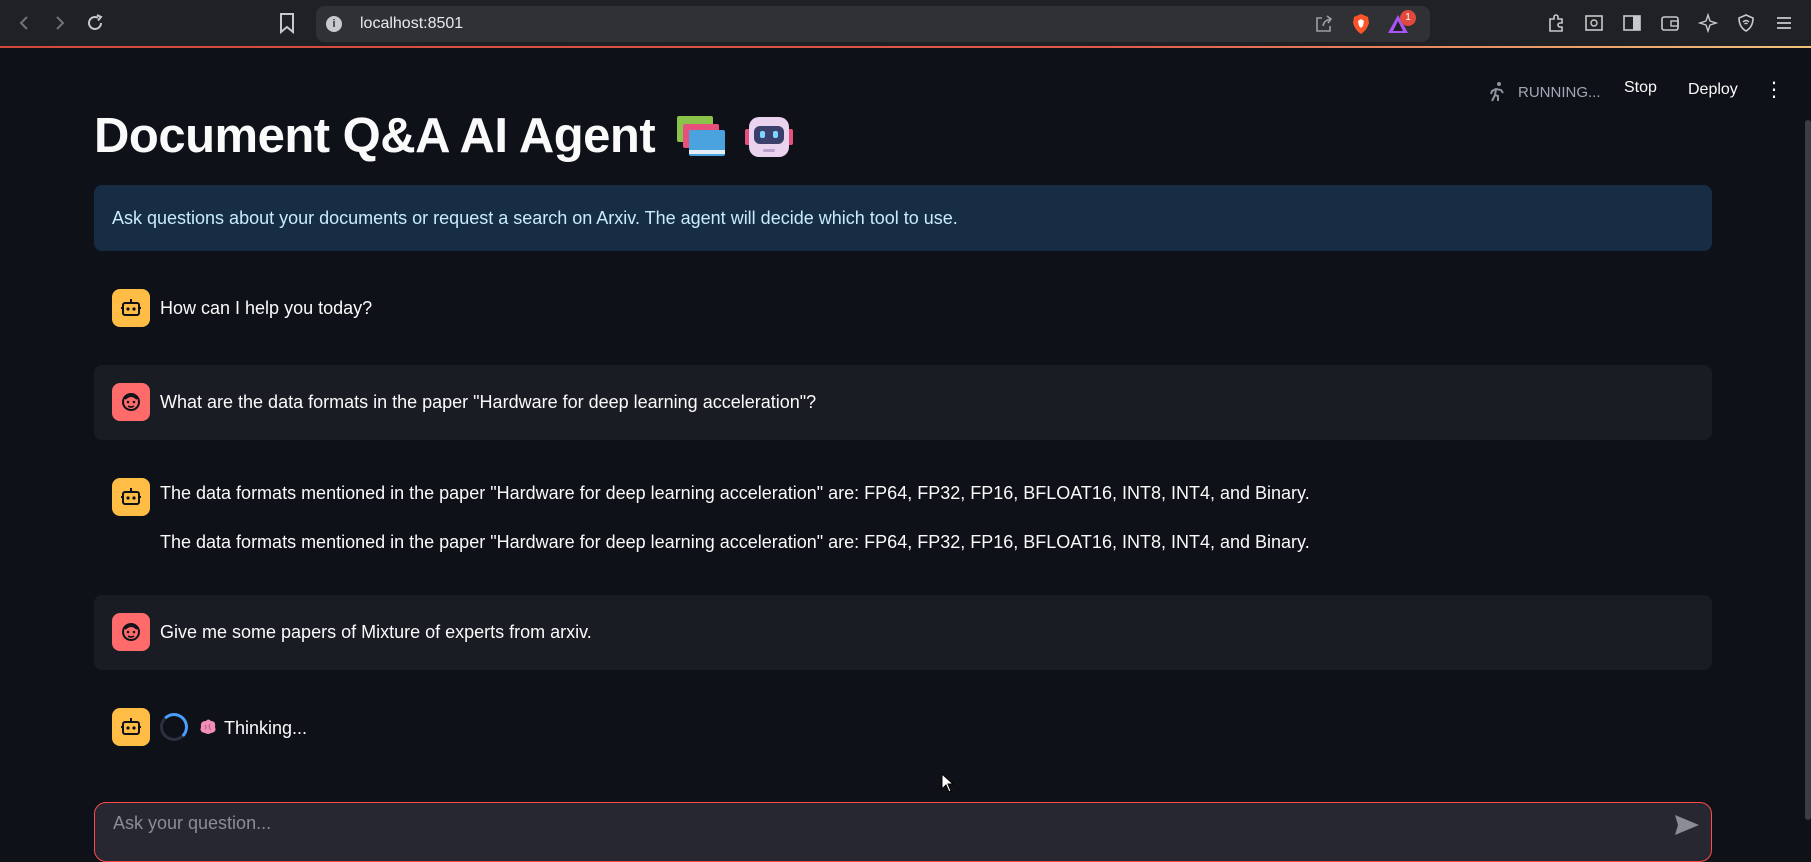 Image resolution: width=1811 pixels, height=862 pixels. I want to click on running-man-icon, so click(1497, 92).